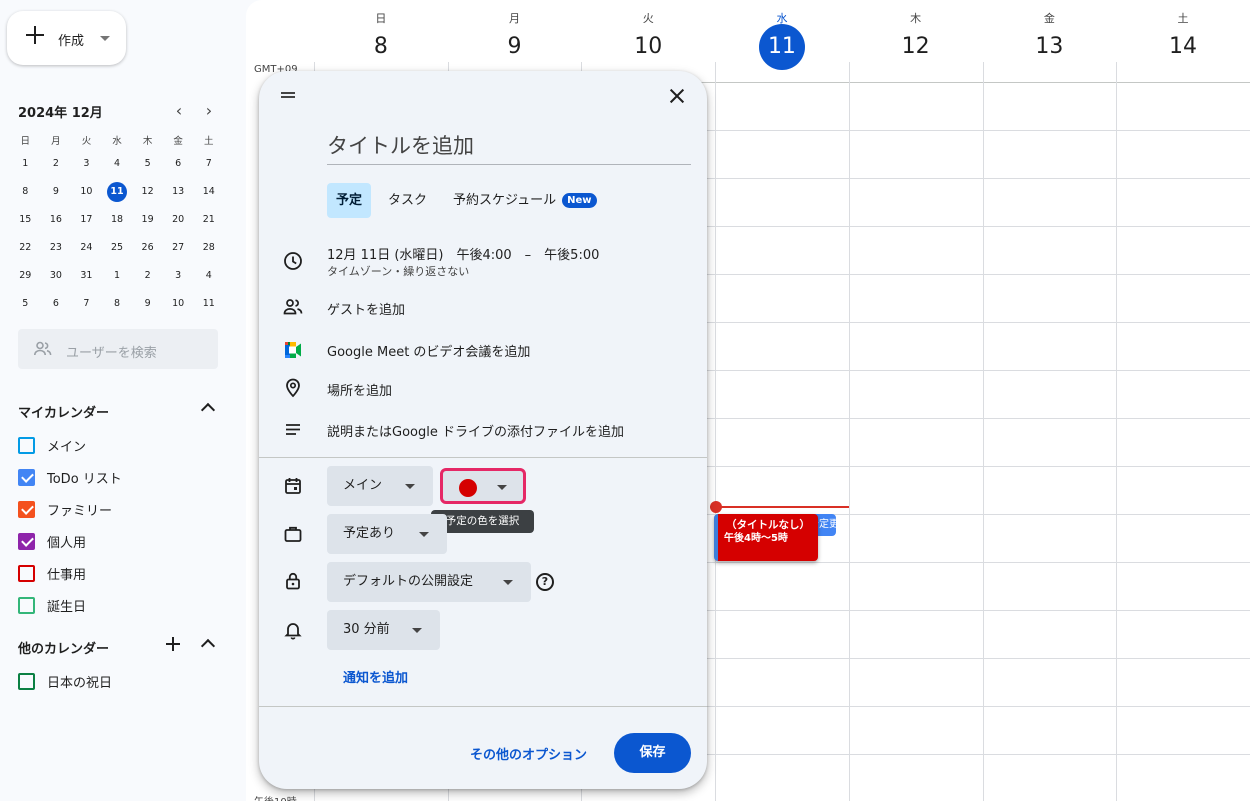 The height and width of the screenshot is (801, 1250). Describe the element at coordinates (208, 224) in the screenshot. I see `mini-calendar-day: 21` at that location.